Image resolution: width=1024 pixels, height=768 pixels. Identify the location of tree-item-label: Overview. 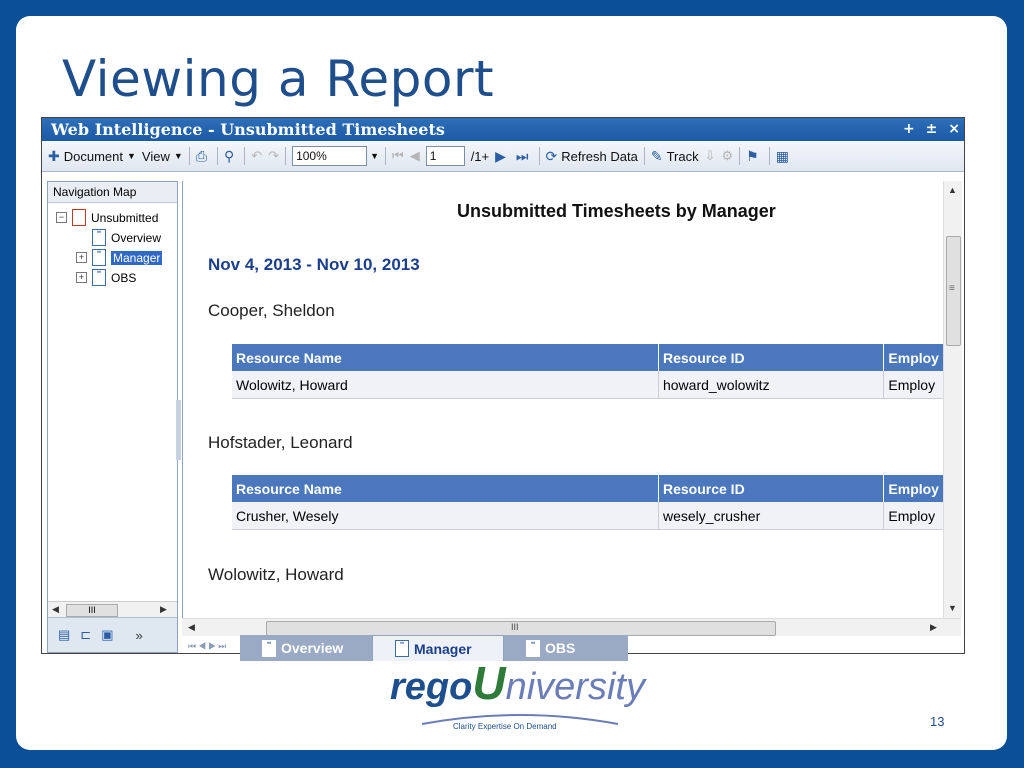
(136, 237).